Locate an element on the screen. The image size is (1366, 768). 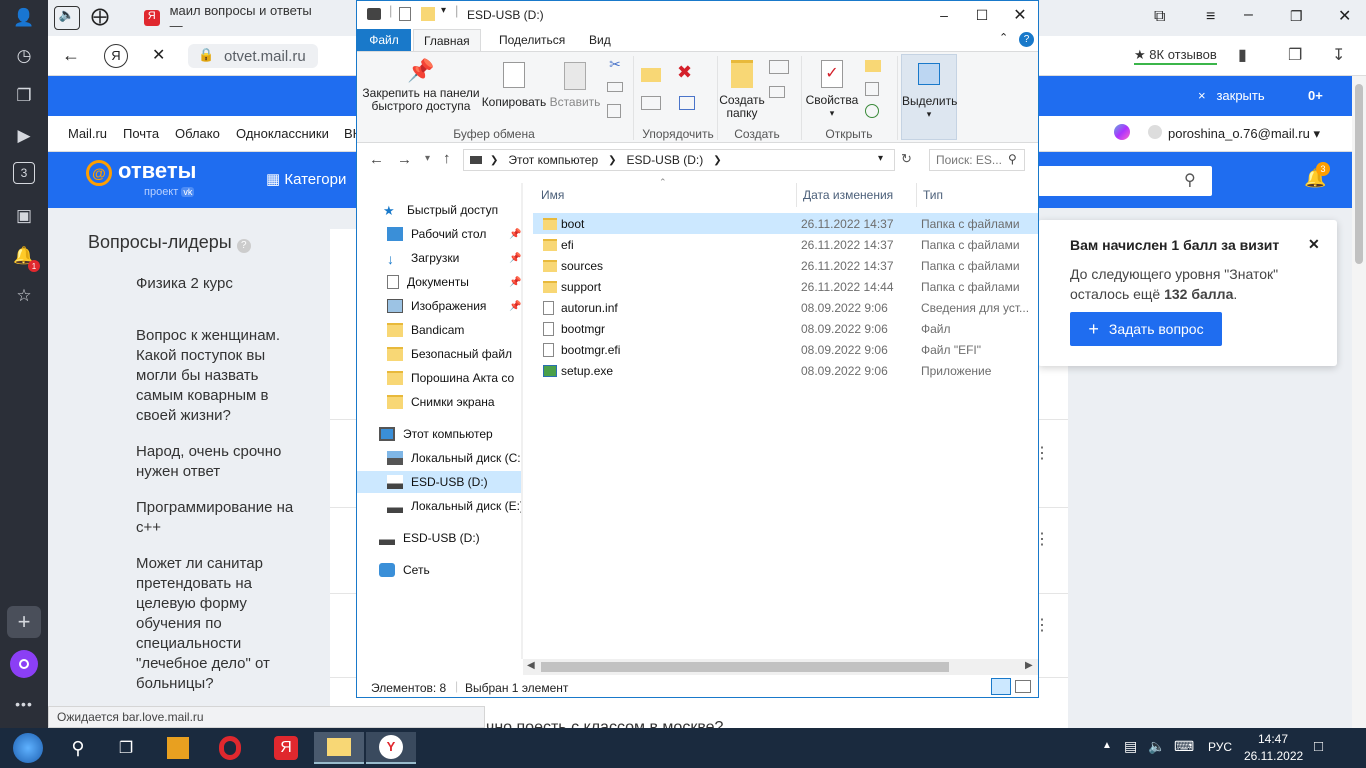
task-view-icon: ❐ is located at coordinates (126, 748).